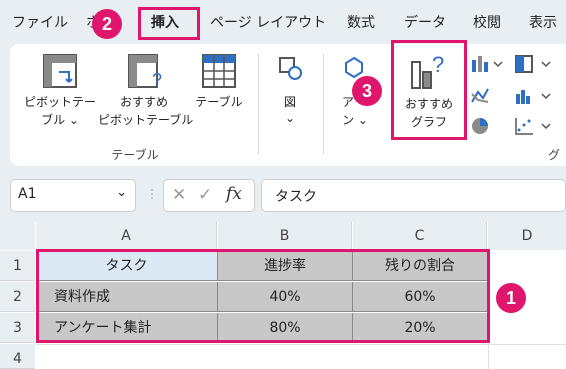 This screenshot has width=566, height=369. I want to click on tab-review: 校閲, so click(487, 23).